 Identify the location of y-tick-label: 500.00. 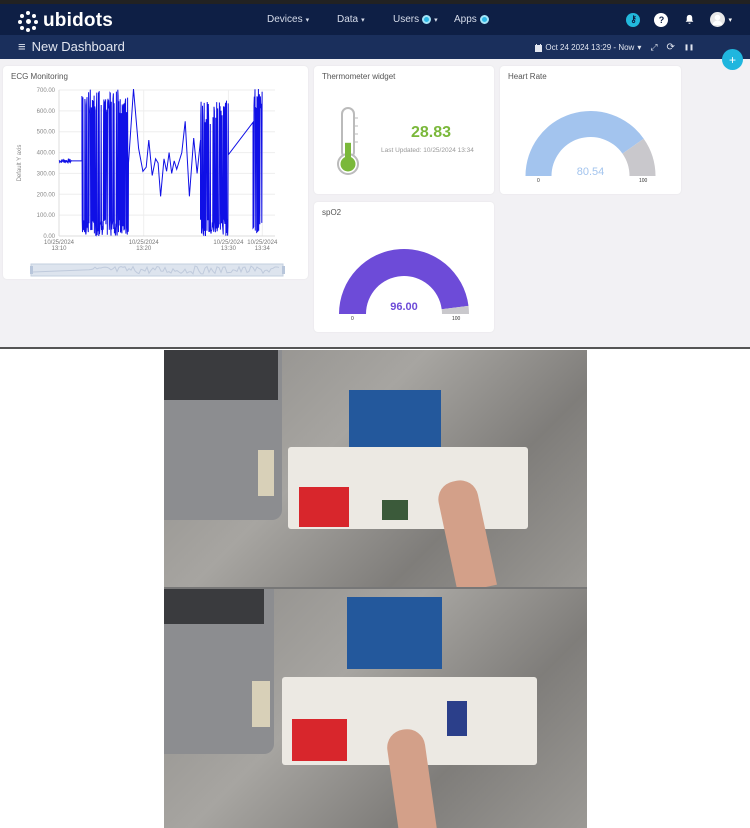
(46, 133).